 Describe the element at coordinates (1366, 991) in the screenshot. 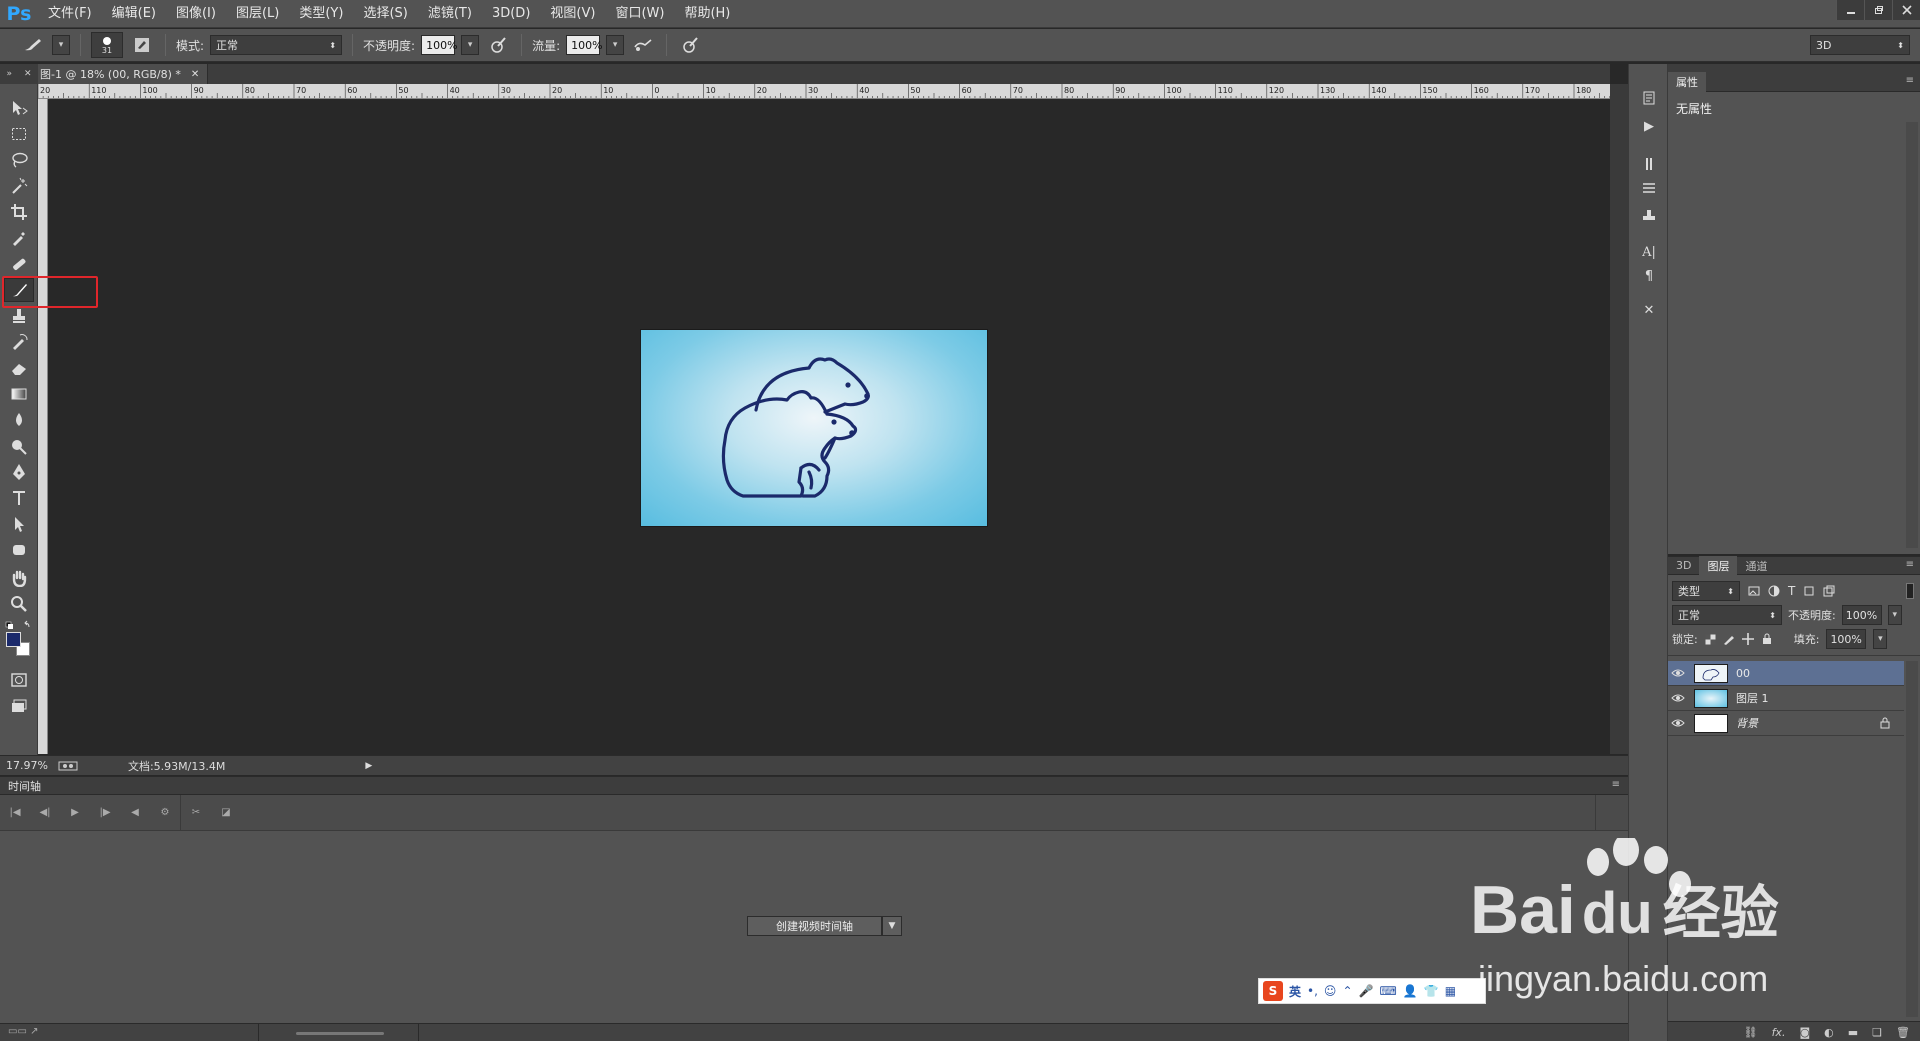

I see `ime-microphone-icon: 🎤` at that location.